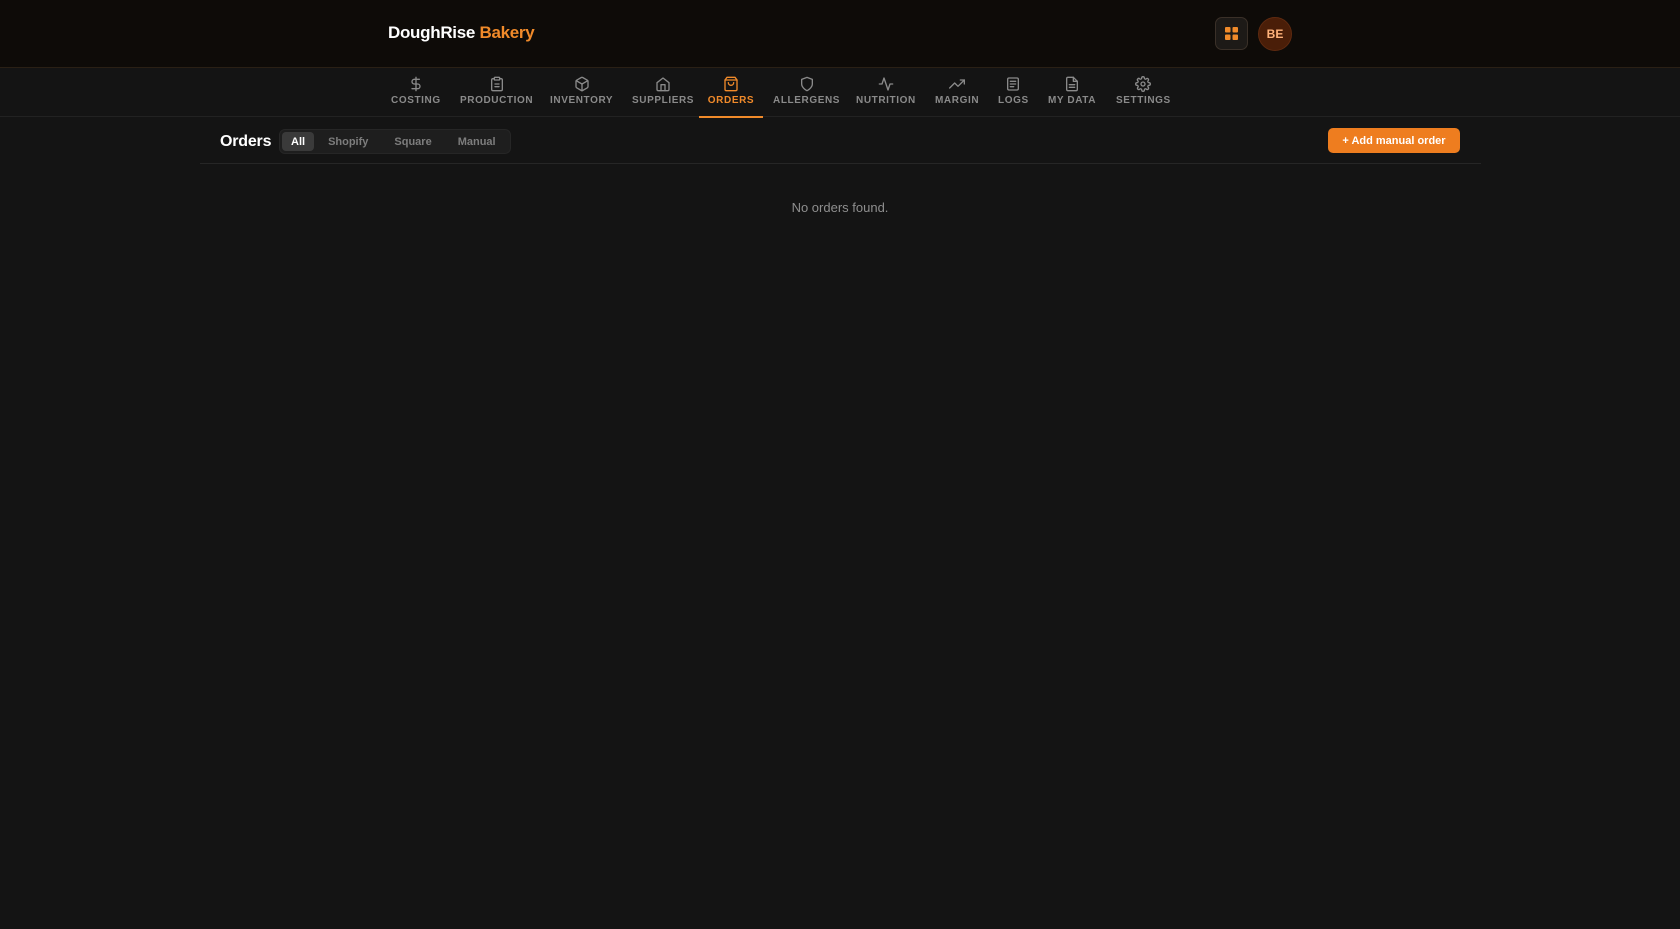  I want to click on list-icon, so click(1013, 84).